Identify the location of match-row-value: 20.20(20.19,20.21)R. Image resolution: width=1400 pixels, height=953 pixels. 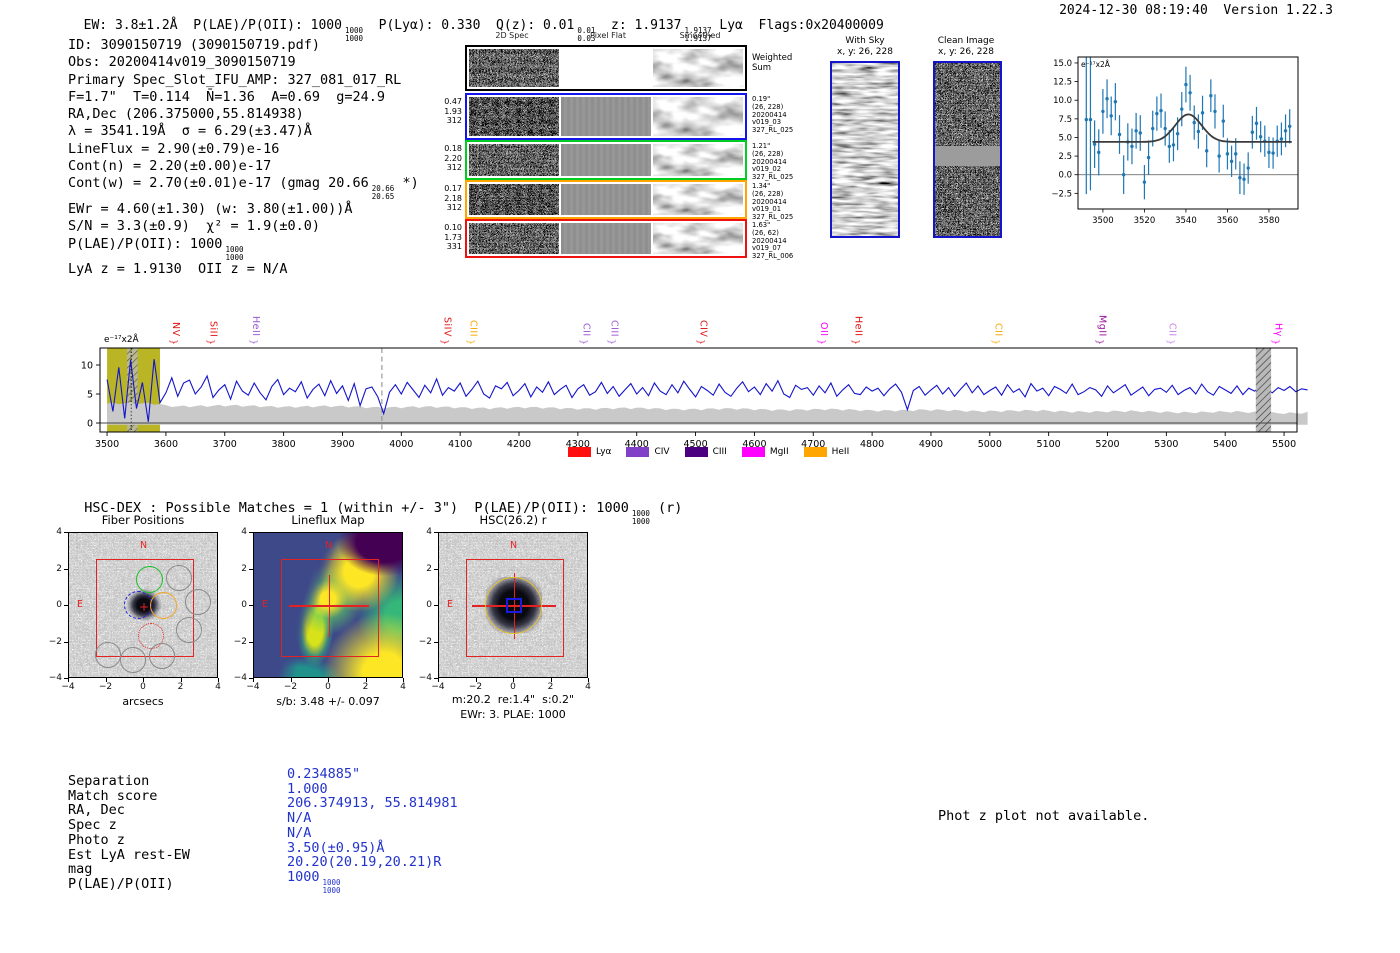
(364, 862).